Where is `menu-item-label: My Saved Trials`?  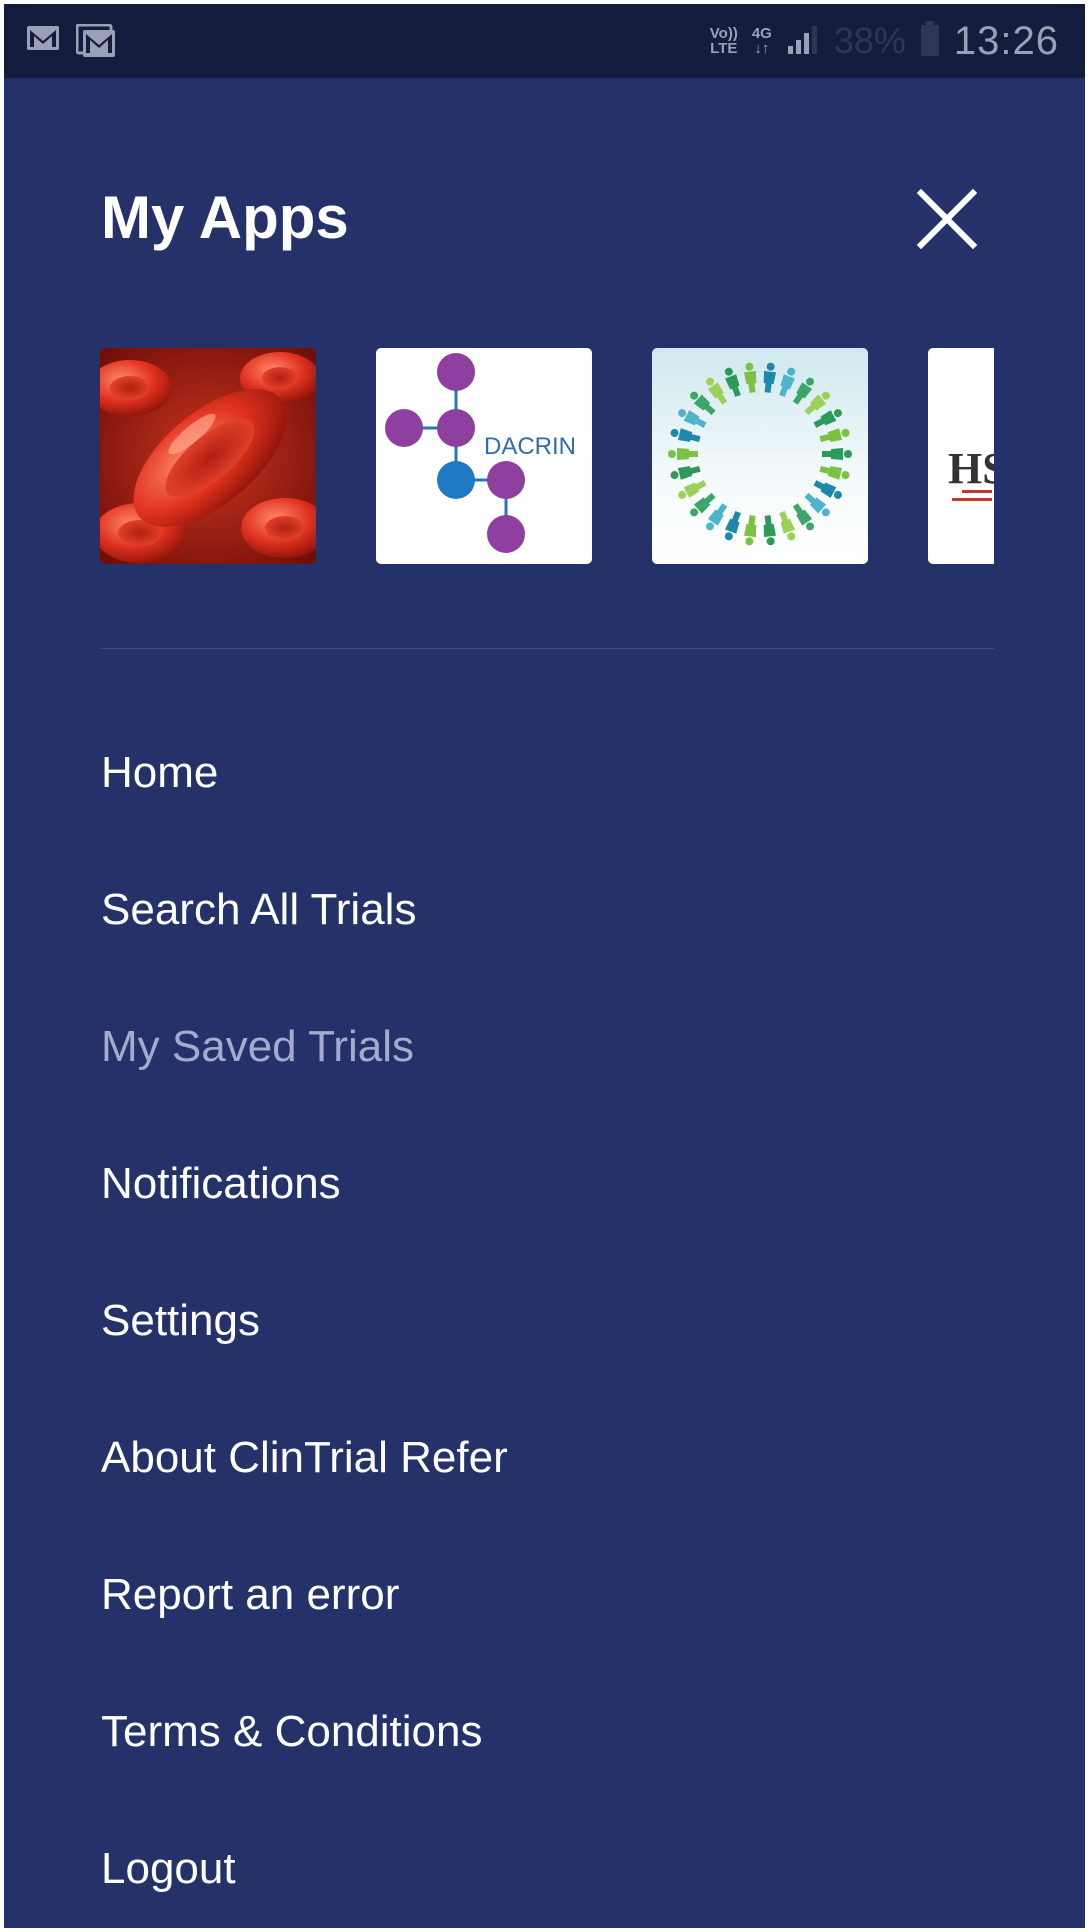
menu-item-label: My Saved Trials is located at coordinates (257, 1046).